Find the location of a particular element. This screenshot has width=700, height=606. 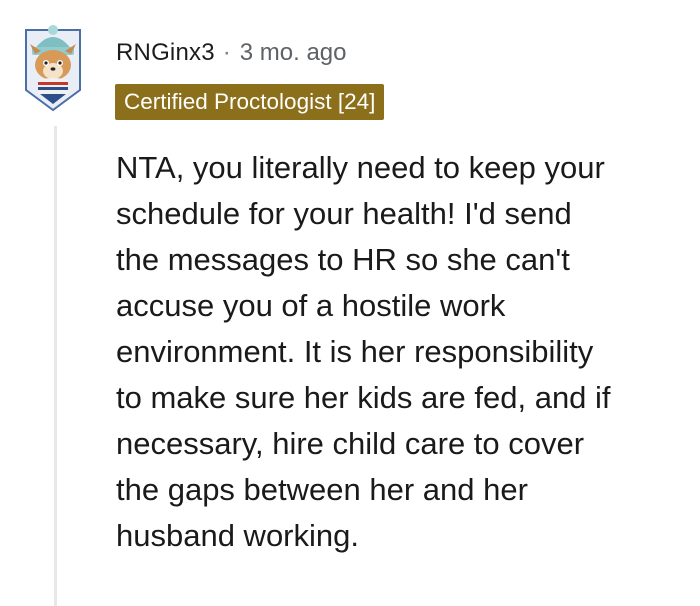

comment-line: NTA, you literally need to keep your is located at coordinates (360, 167).